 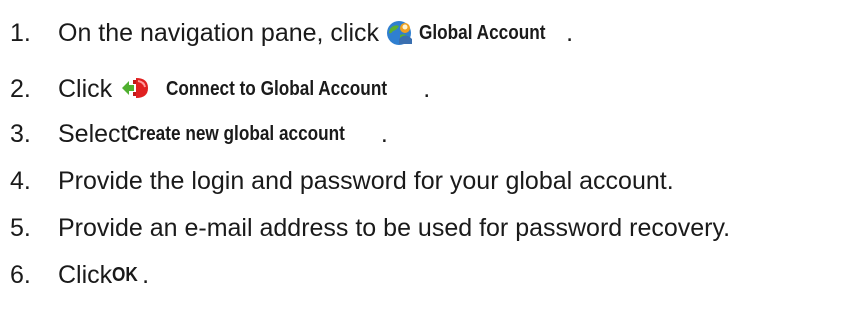 I want to click on step-number: 6., so click(x=20, y=274).